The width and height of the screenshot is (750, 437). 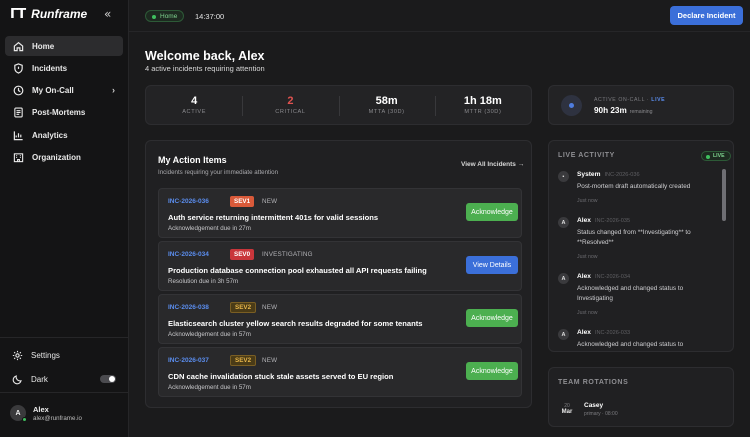 I want to click on sidebar-item-incidents: Incidents, so click(x=64, y=68).